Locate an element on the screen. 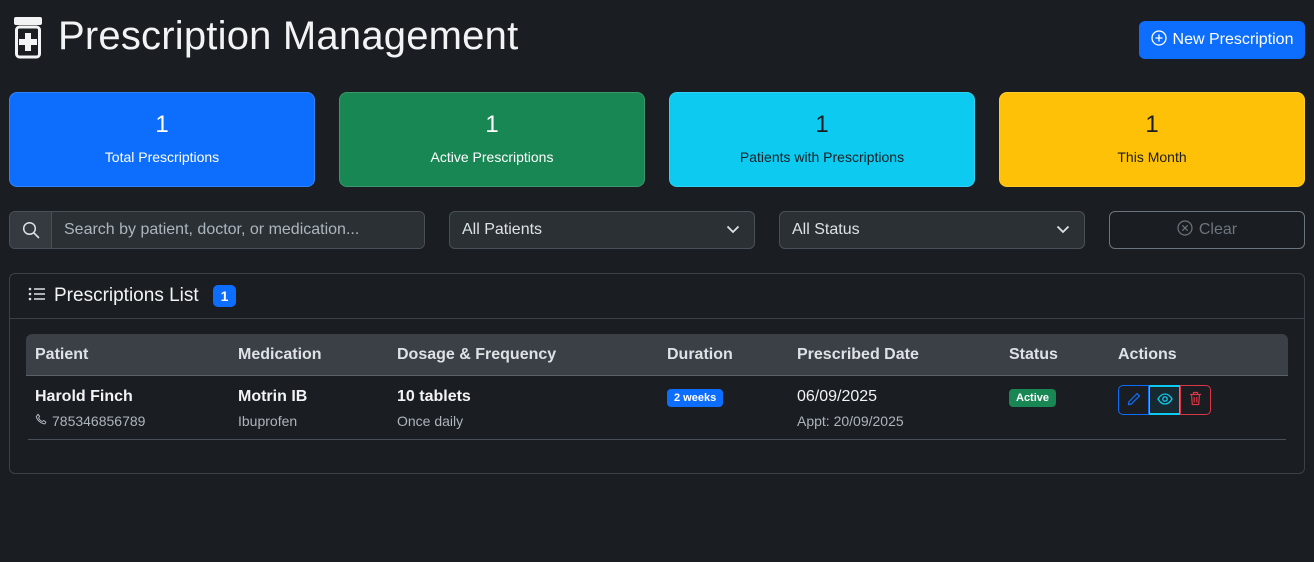  duration-cell: 2 weeks is located at coordinates (695, 397).